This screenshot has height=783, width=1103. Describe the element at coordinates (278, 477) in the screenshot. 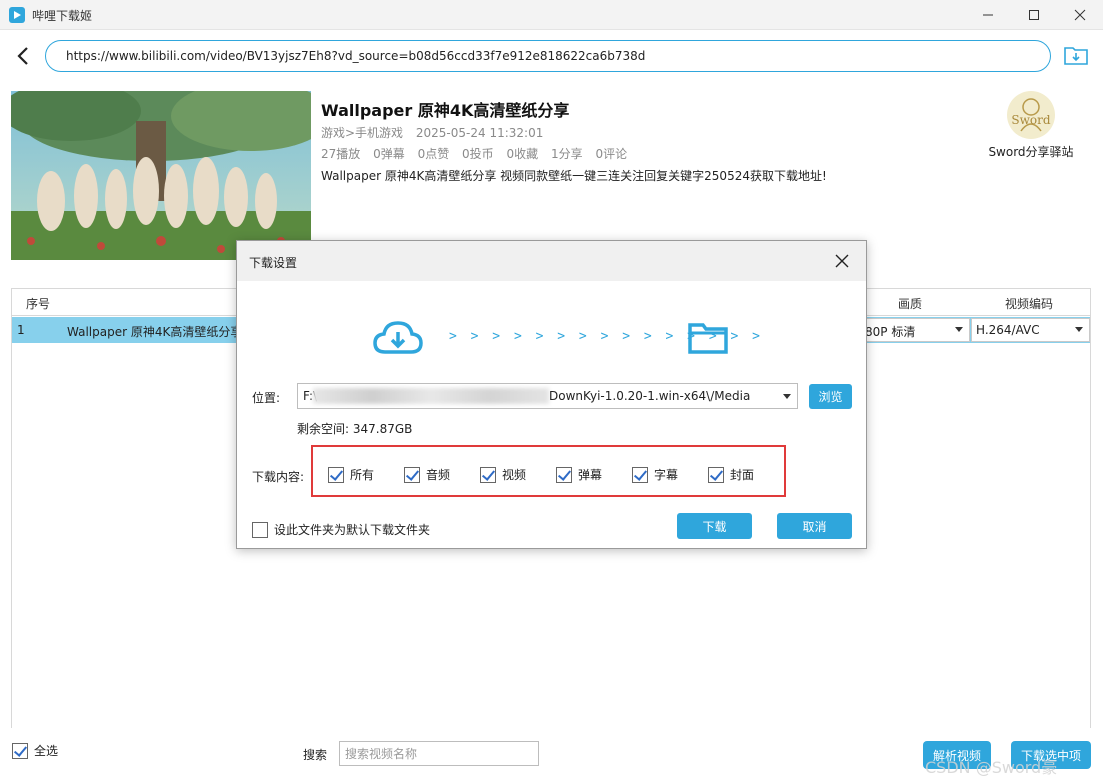

I see `download-content-label: 下载内容:` at that location.